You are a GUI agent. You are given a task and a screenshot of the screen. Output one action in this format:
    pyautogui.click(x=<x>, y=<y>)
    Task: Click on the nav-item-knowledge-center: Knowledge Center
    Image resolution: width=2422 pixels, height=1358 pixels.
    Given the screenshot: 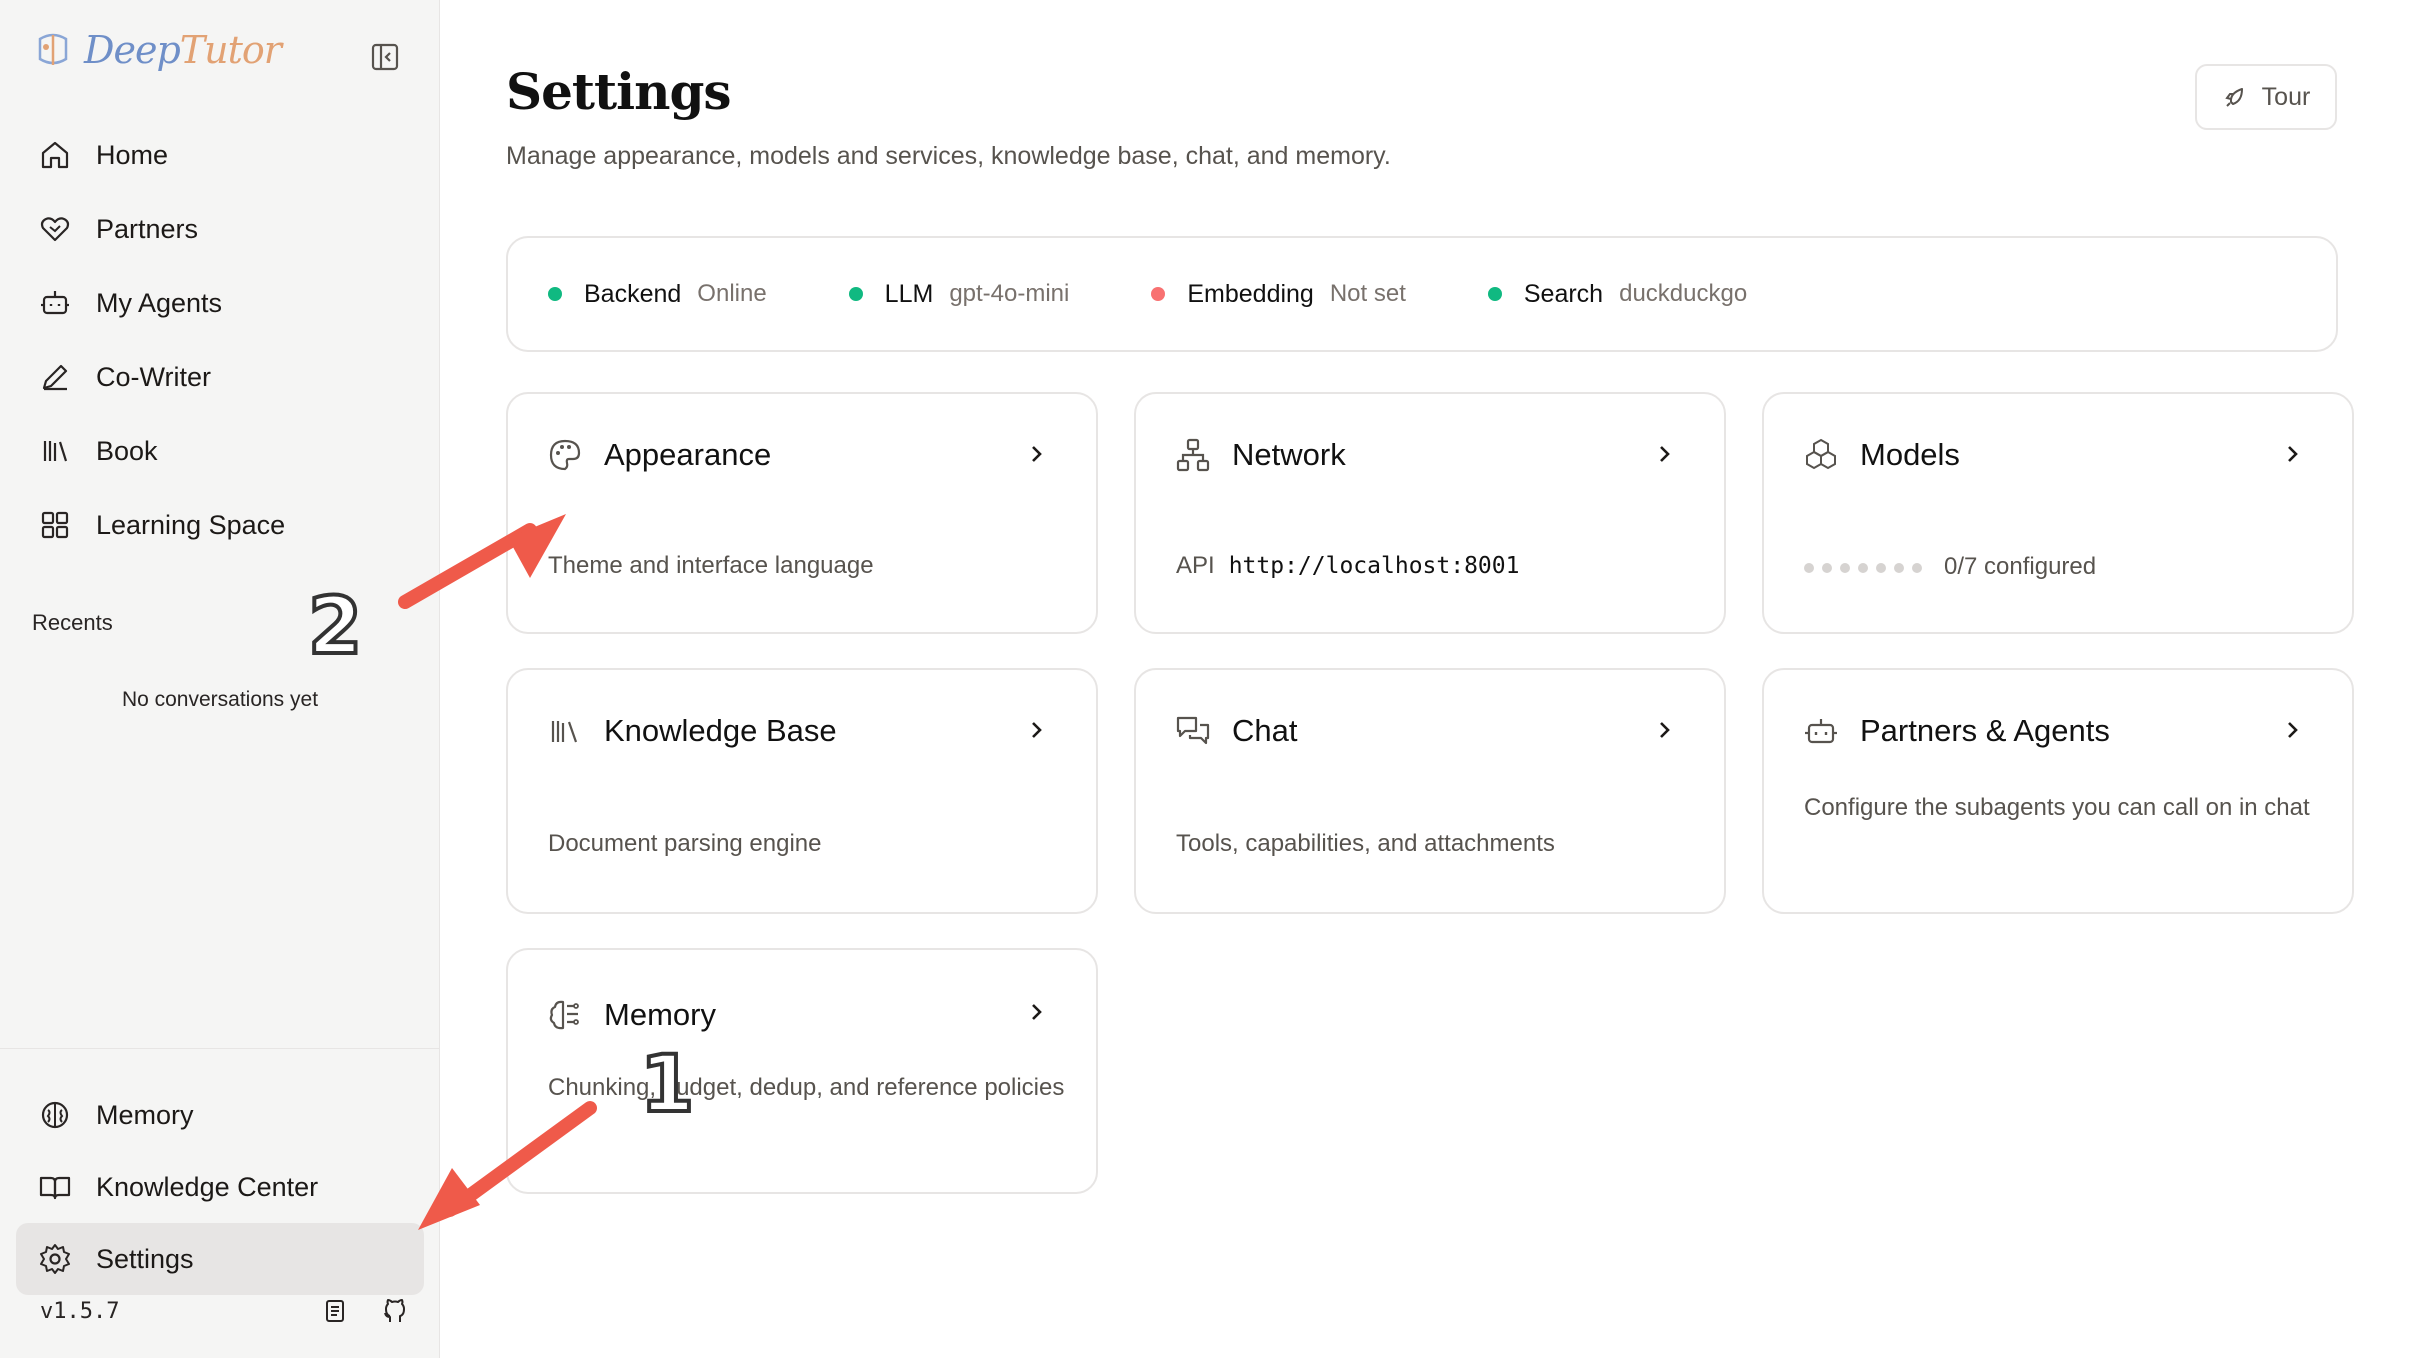 What is the action you would take?
    pyautogui.click(x=220, y=1187)
    